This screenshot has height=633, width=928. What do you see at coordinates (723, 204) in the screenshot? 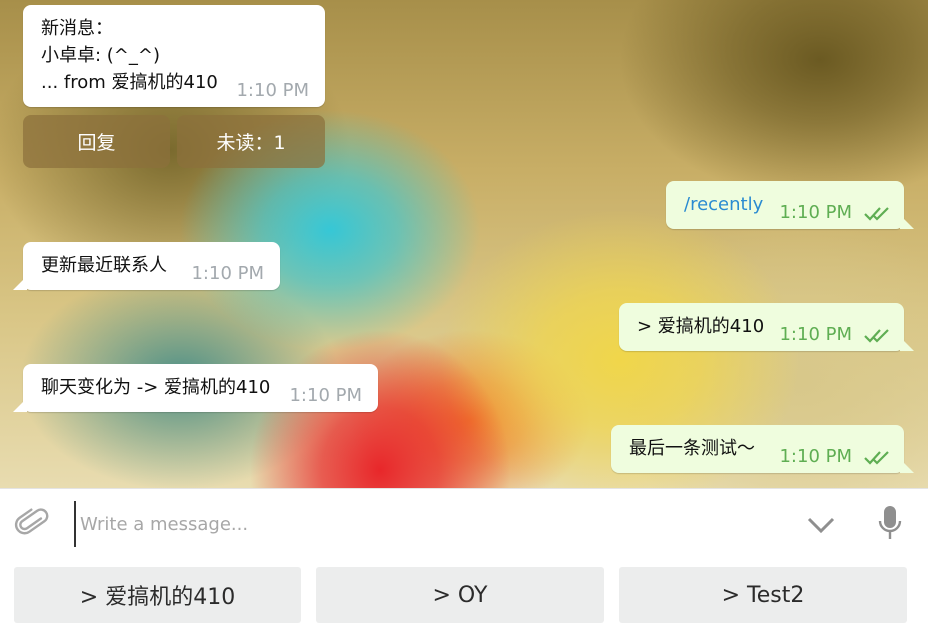
I see `command-link: /recently` at bounding box center [723, 204].